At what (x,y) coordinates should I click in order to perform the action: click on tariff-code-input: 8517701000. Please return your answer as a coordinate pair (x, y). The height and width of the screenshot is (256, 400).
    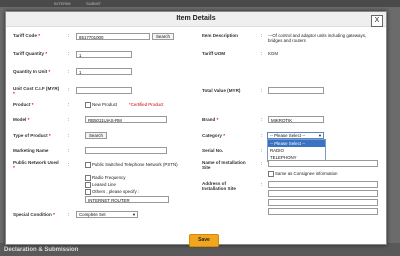
    Looking at the image, I should click on (113, 36).